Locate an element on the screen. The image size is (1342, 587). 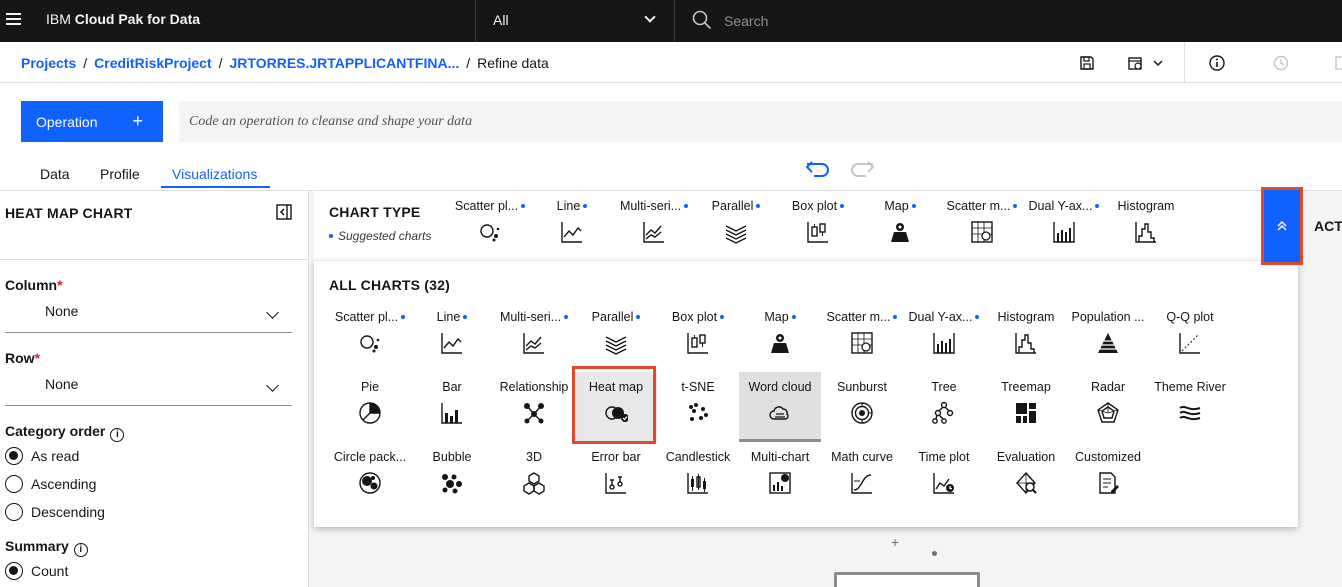
scatter-matrix-icon is located at coordinates (982, 232).